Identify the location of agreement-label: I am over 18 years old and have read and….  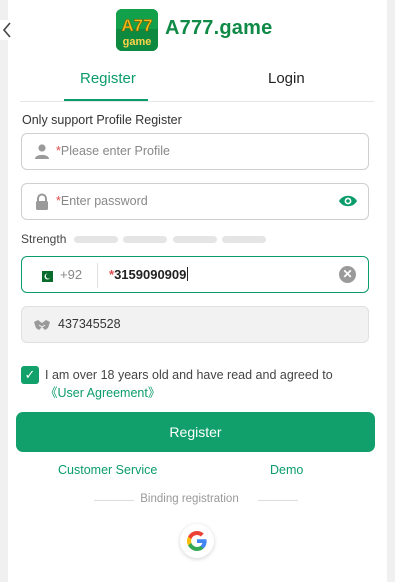
(189, 375).